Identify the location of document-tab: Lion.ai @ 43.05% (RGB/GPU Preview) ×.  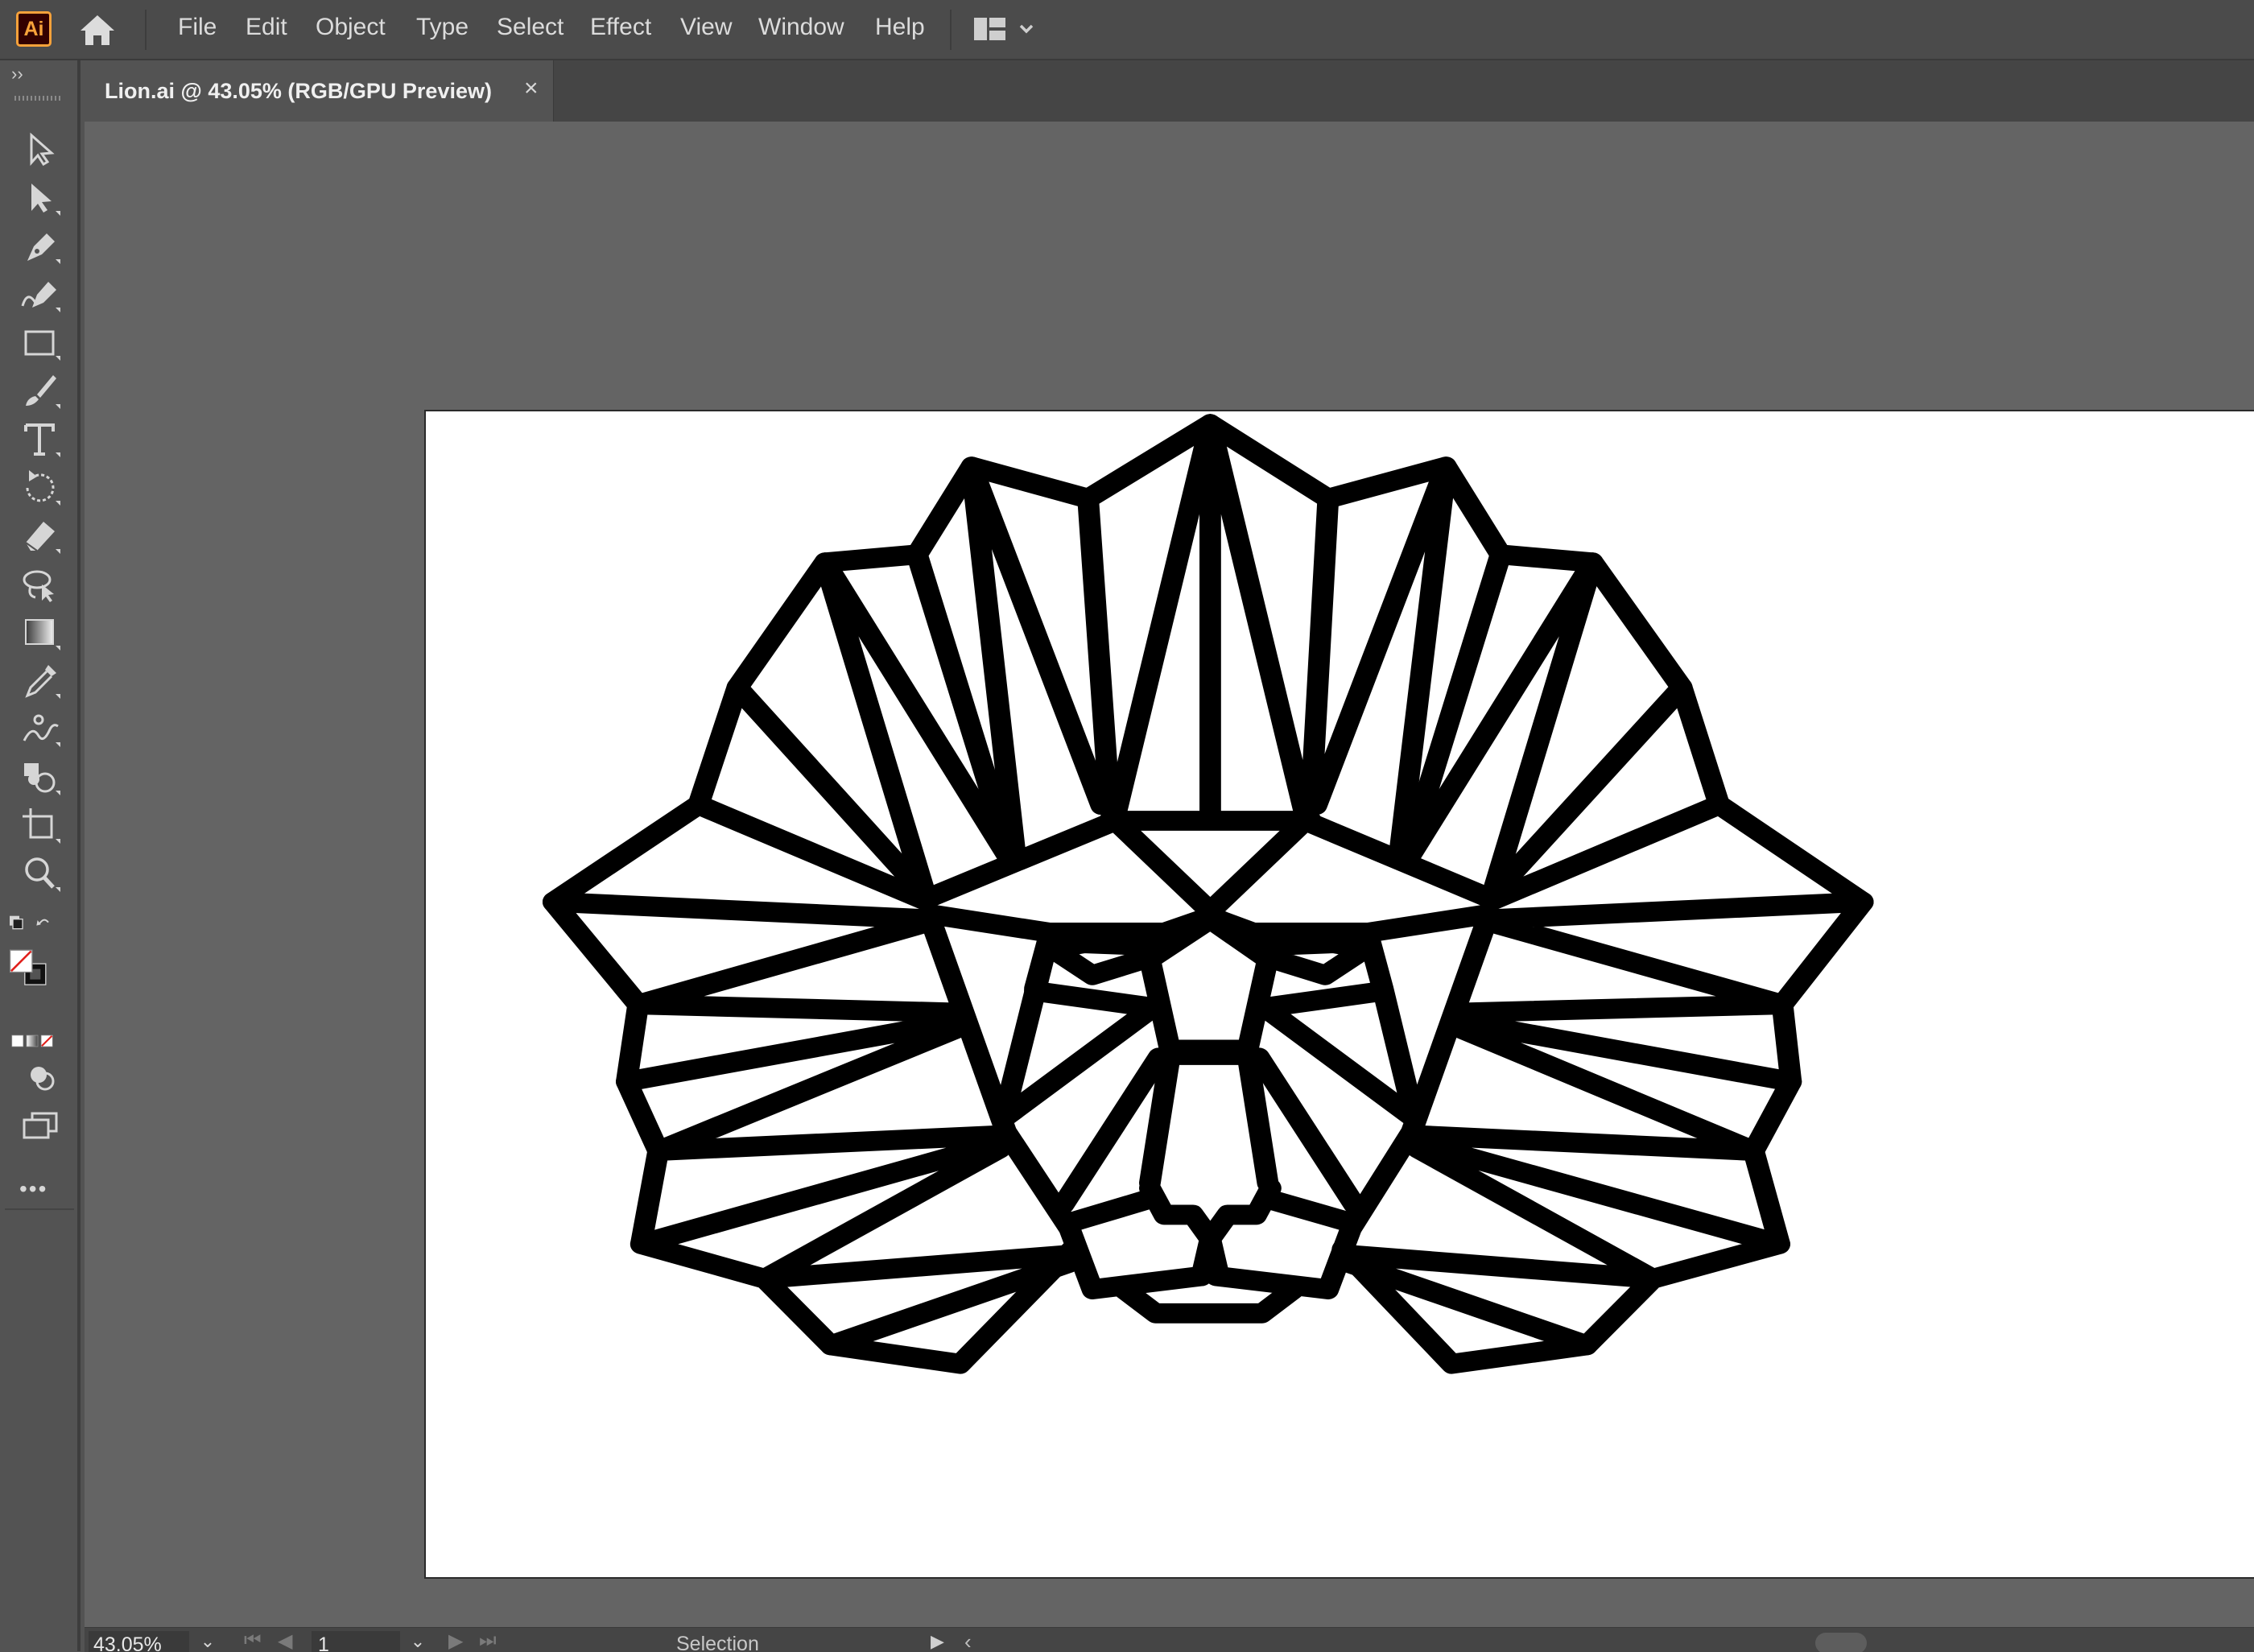
(319, 91).